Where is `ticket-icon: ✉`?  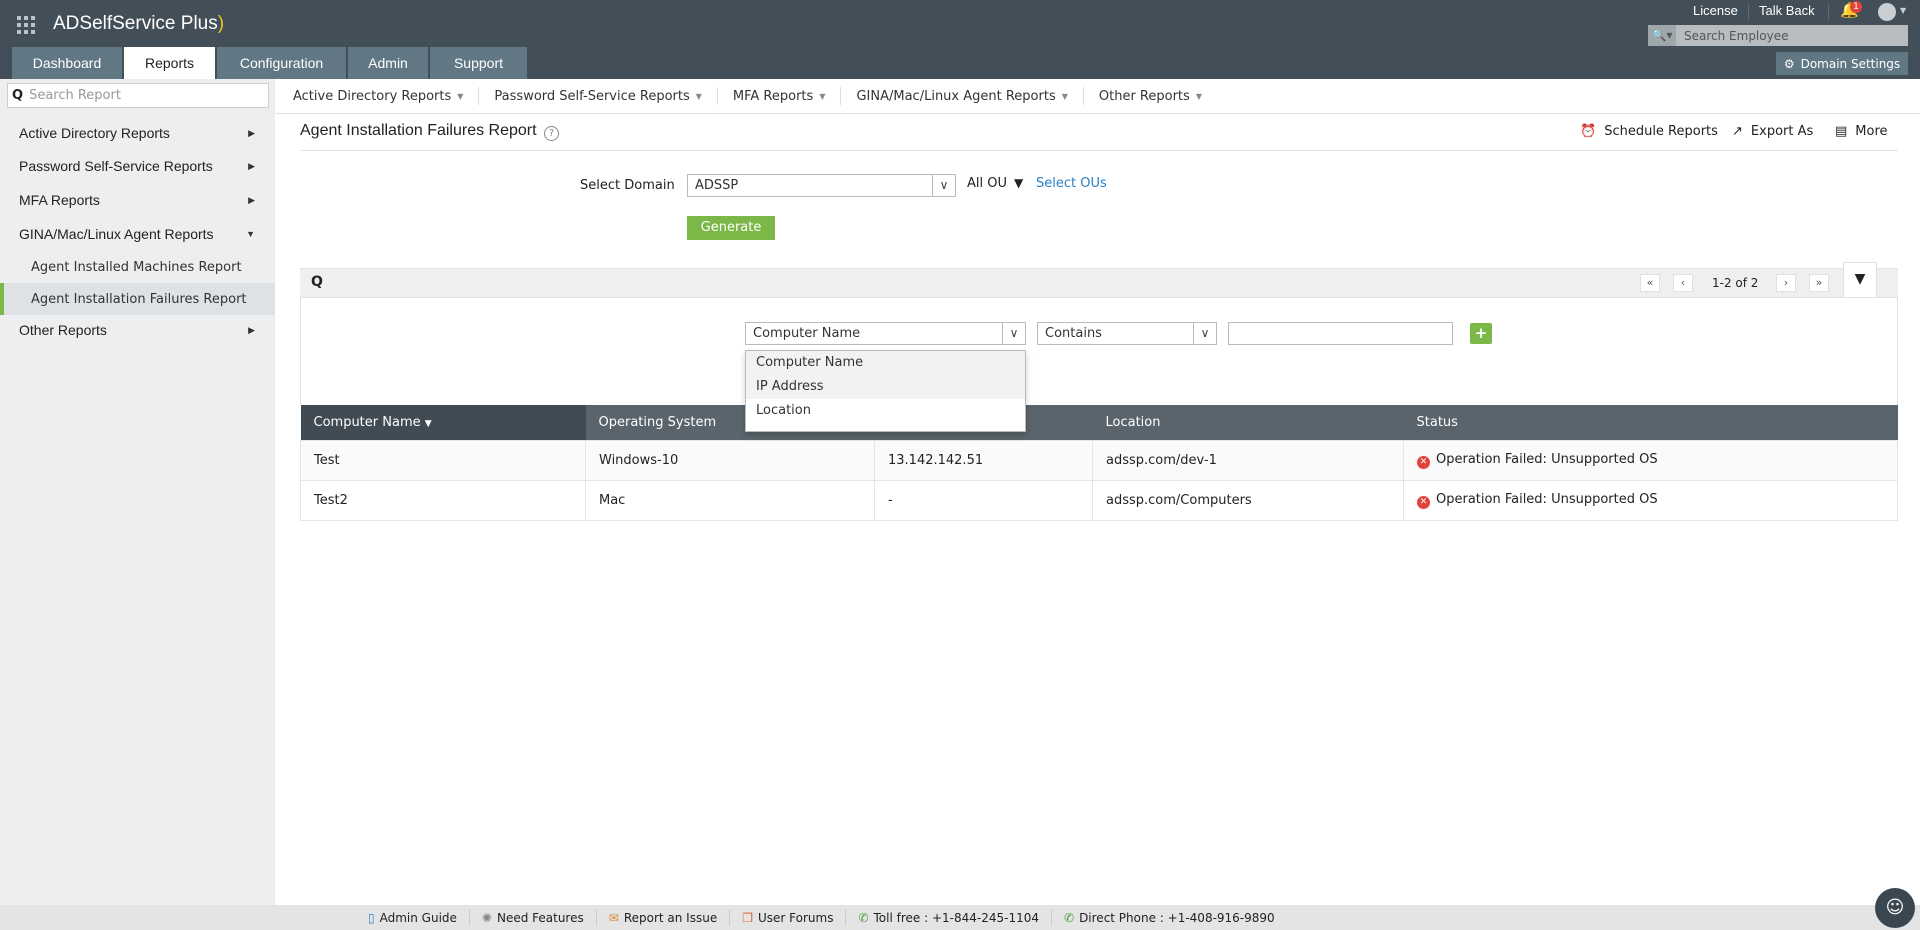
ticket-icon: ✉ is located at coordinates (613, 917).